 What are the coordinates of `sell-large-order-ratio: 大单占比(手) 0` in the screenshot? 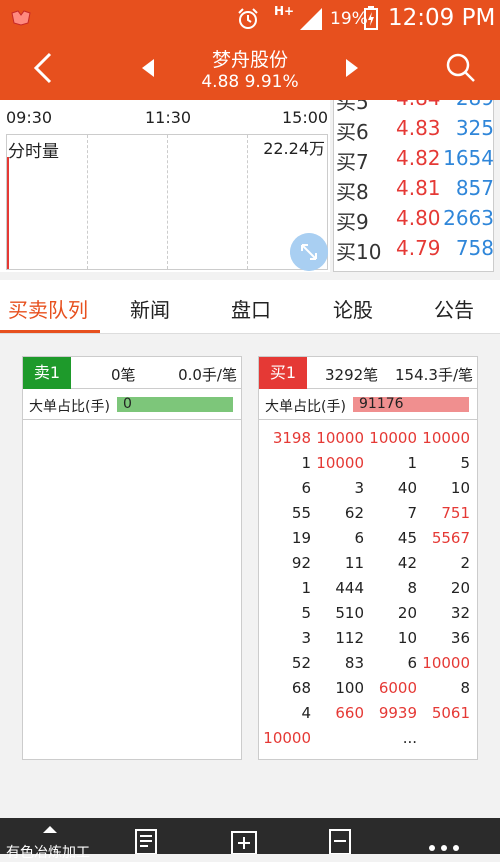 It's located at (132, 405).